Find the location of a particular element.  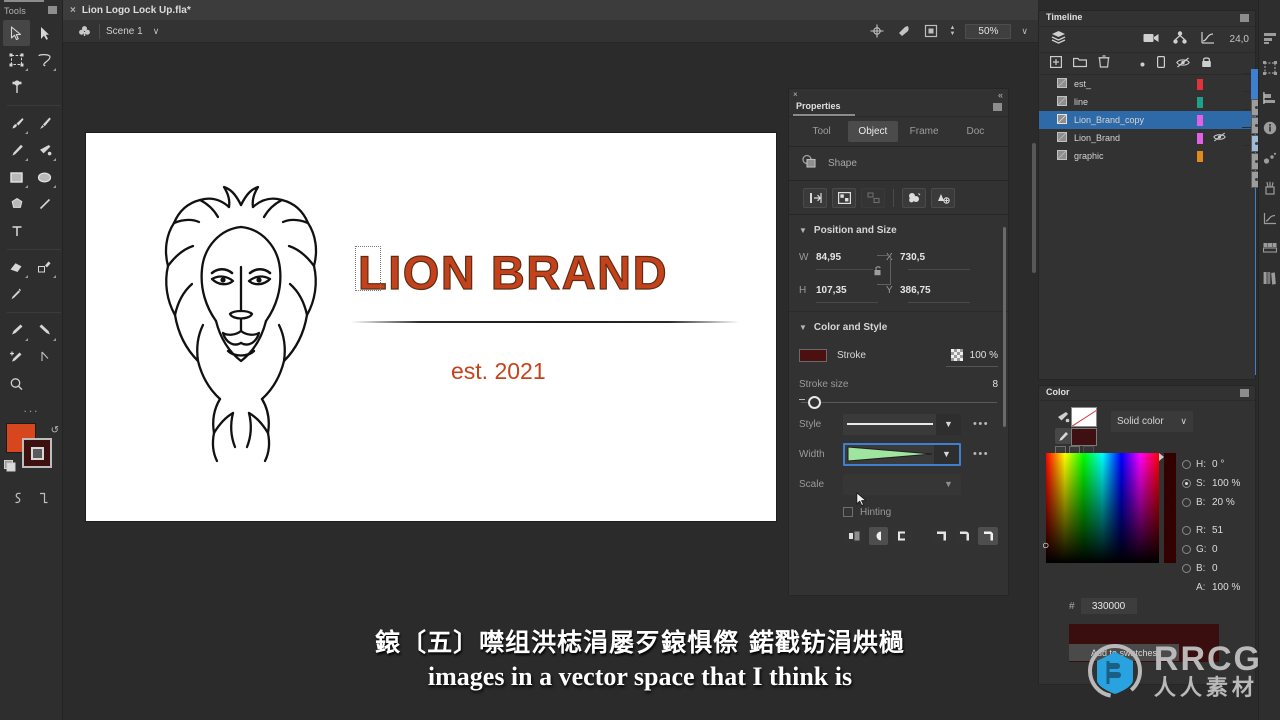

position-size-section-header: ▼ Position and Size is located at coordinates (898, 230).